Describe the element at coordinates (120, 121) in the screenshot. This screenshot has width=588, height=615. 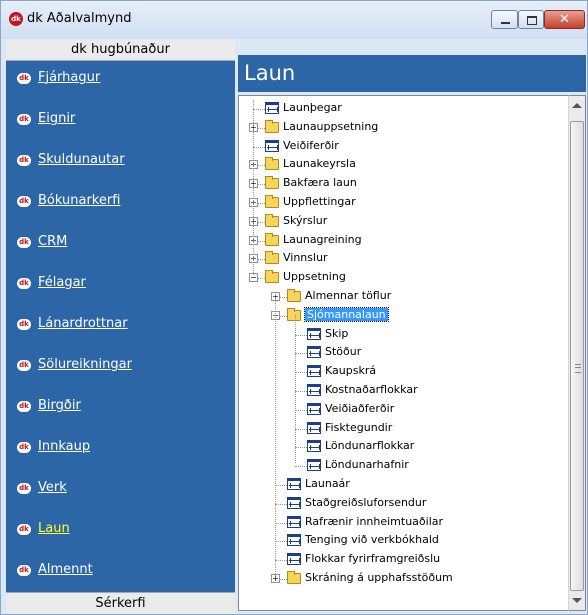
I see `sidebar-item: dk Eignir` at that location.